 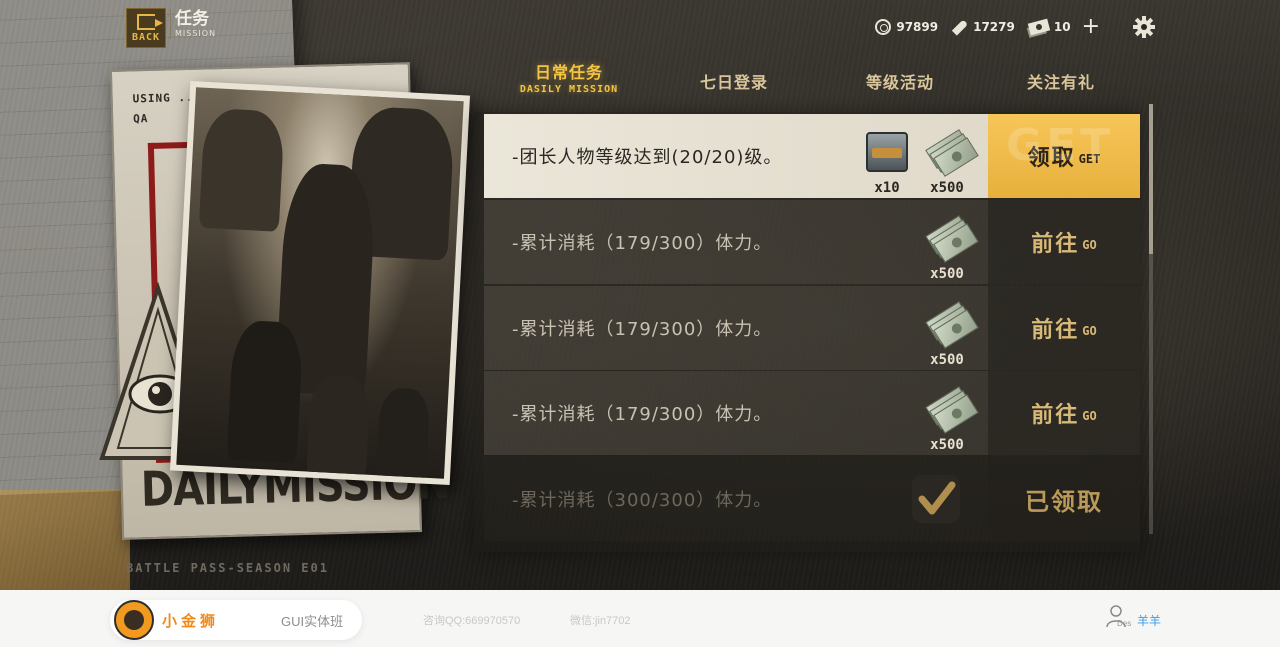 What do you see at coordinates (134, 620) in the screenshot?
I see `lion-logo-icon` at bounding box center [134, 620].